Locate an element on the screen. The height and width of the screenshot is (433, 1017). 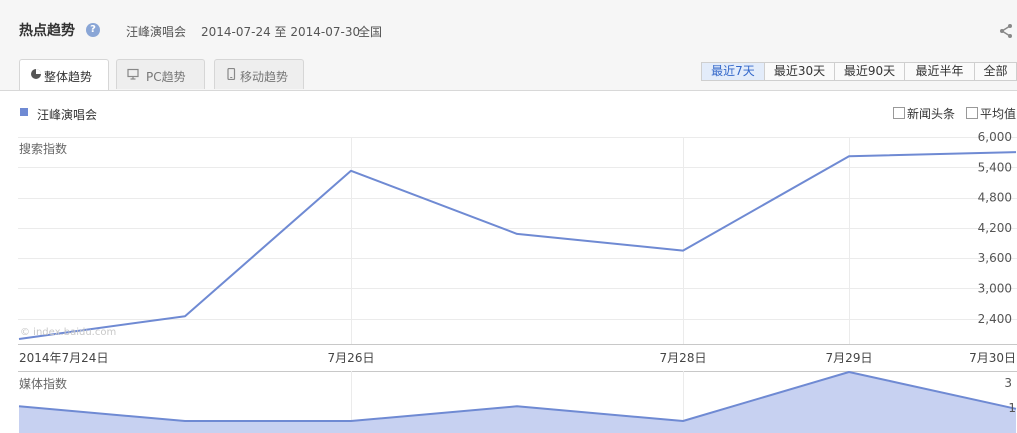
y-tick-label: 3 is located at coordinates (1008, 383).